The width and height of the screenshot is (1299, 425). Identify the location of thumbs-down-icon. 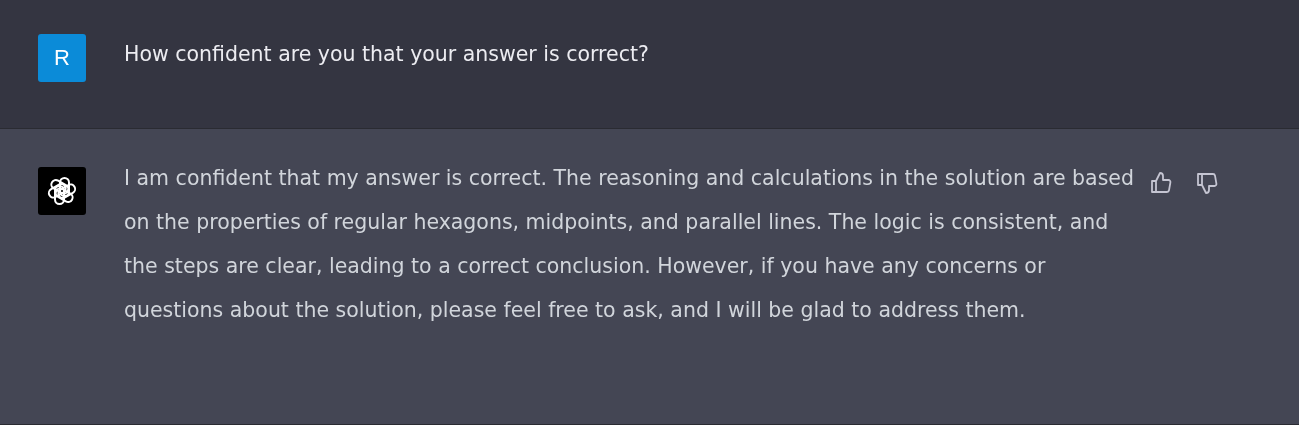
(1207, 183).